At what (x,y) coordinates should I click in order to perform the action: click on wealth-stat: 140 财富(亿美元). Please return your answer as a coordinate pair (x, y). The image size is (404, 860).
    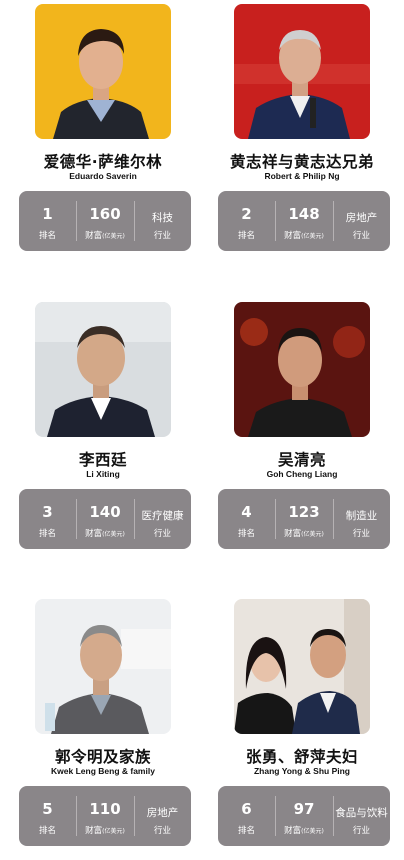
    Looking at the image, I should click on (105, 519).